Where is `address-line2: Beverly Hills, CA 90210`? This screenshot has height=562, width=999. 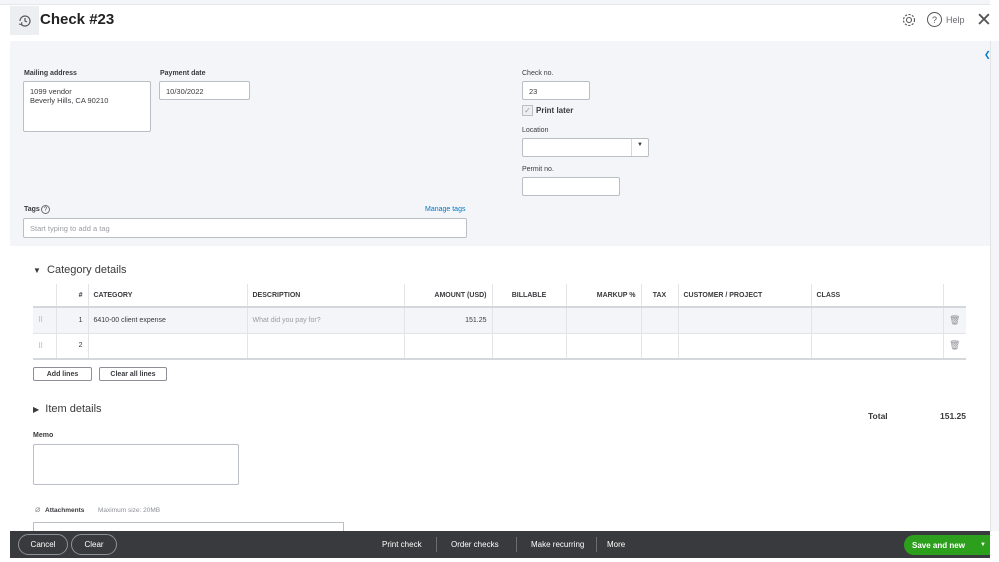 address-line2: Beverly Hills, CA 90210 is located at coordinates (69, 100).